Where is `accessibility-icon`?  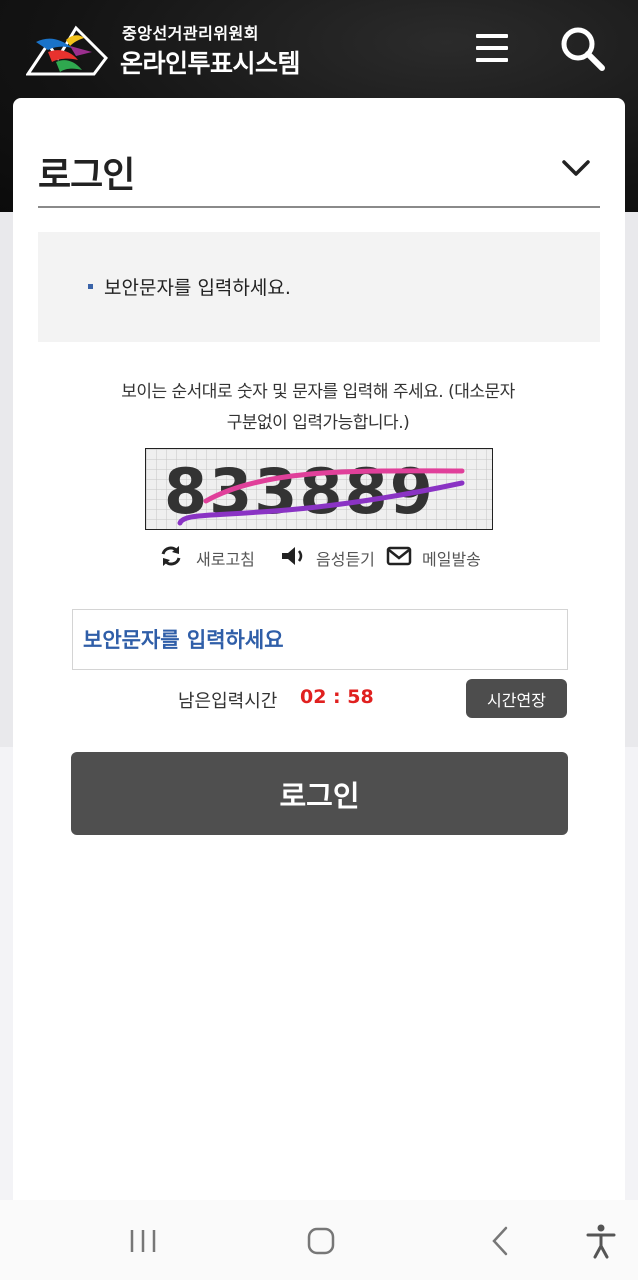
accessibility-icon is located at coordinates (601, 1241).